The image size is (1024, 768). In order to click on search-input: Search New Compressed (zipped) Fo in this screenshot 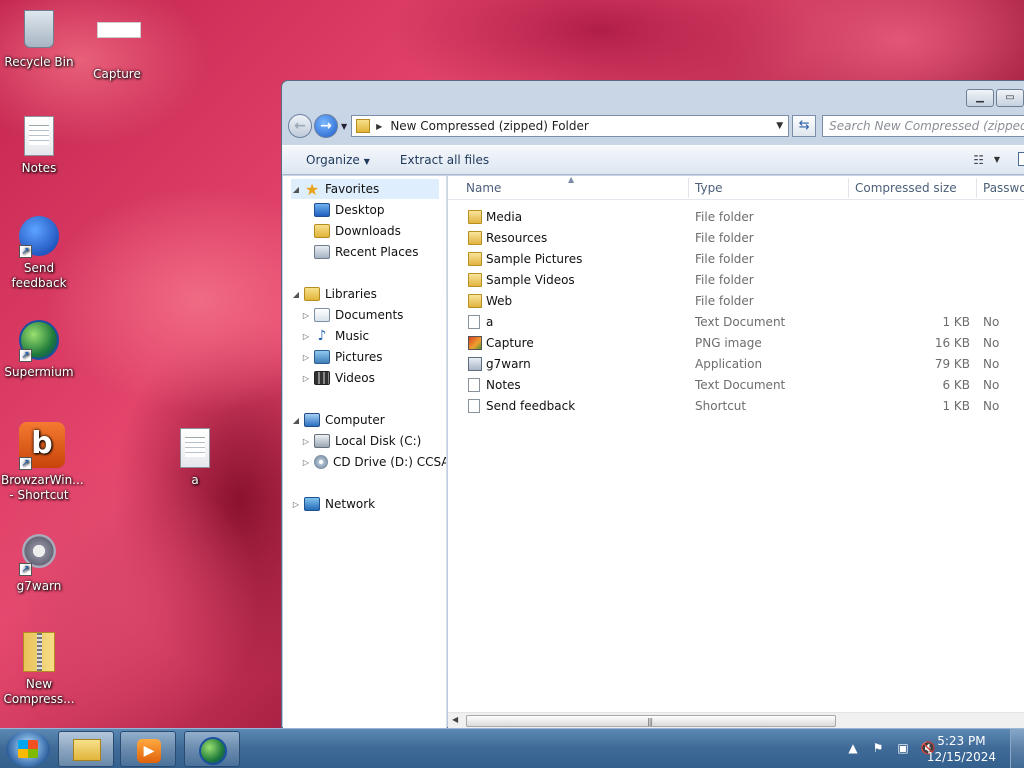, I will do `click(923, 126)`.